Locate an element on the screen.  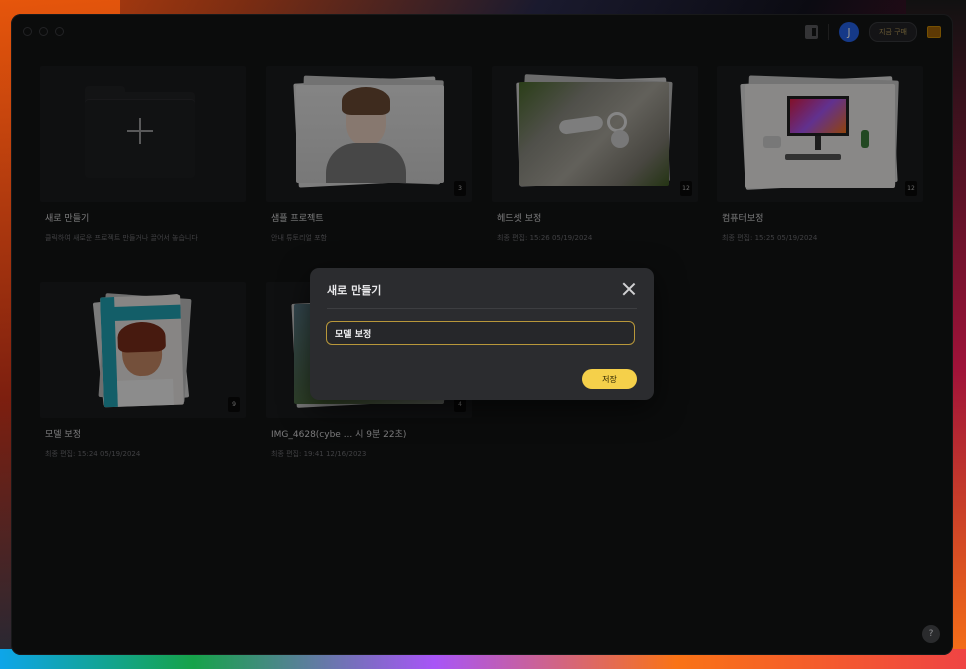
dialog-divider is located at coordinates (482, 308).